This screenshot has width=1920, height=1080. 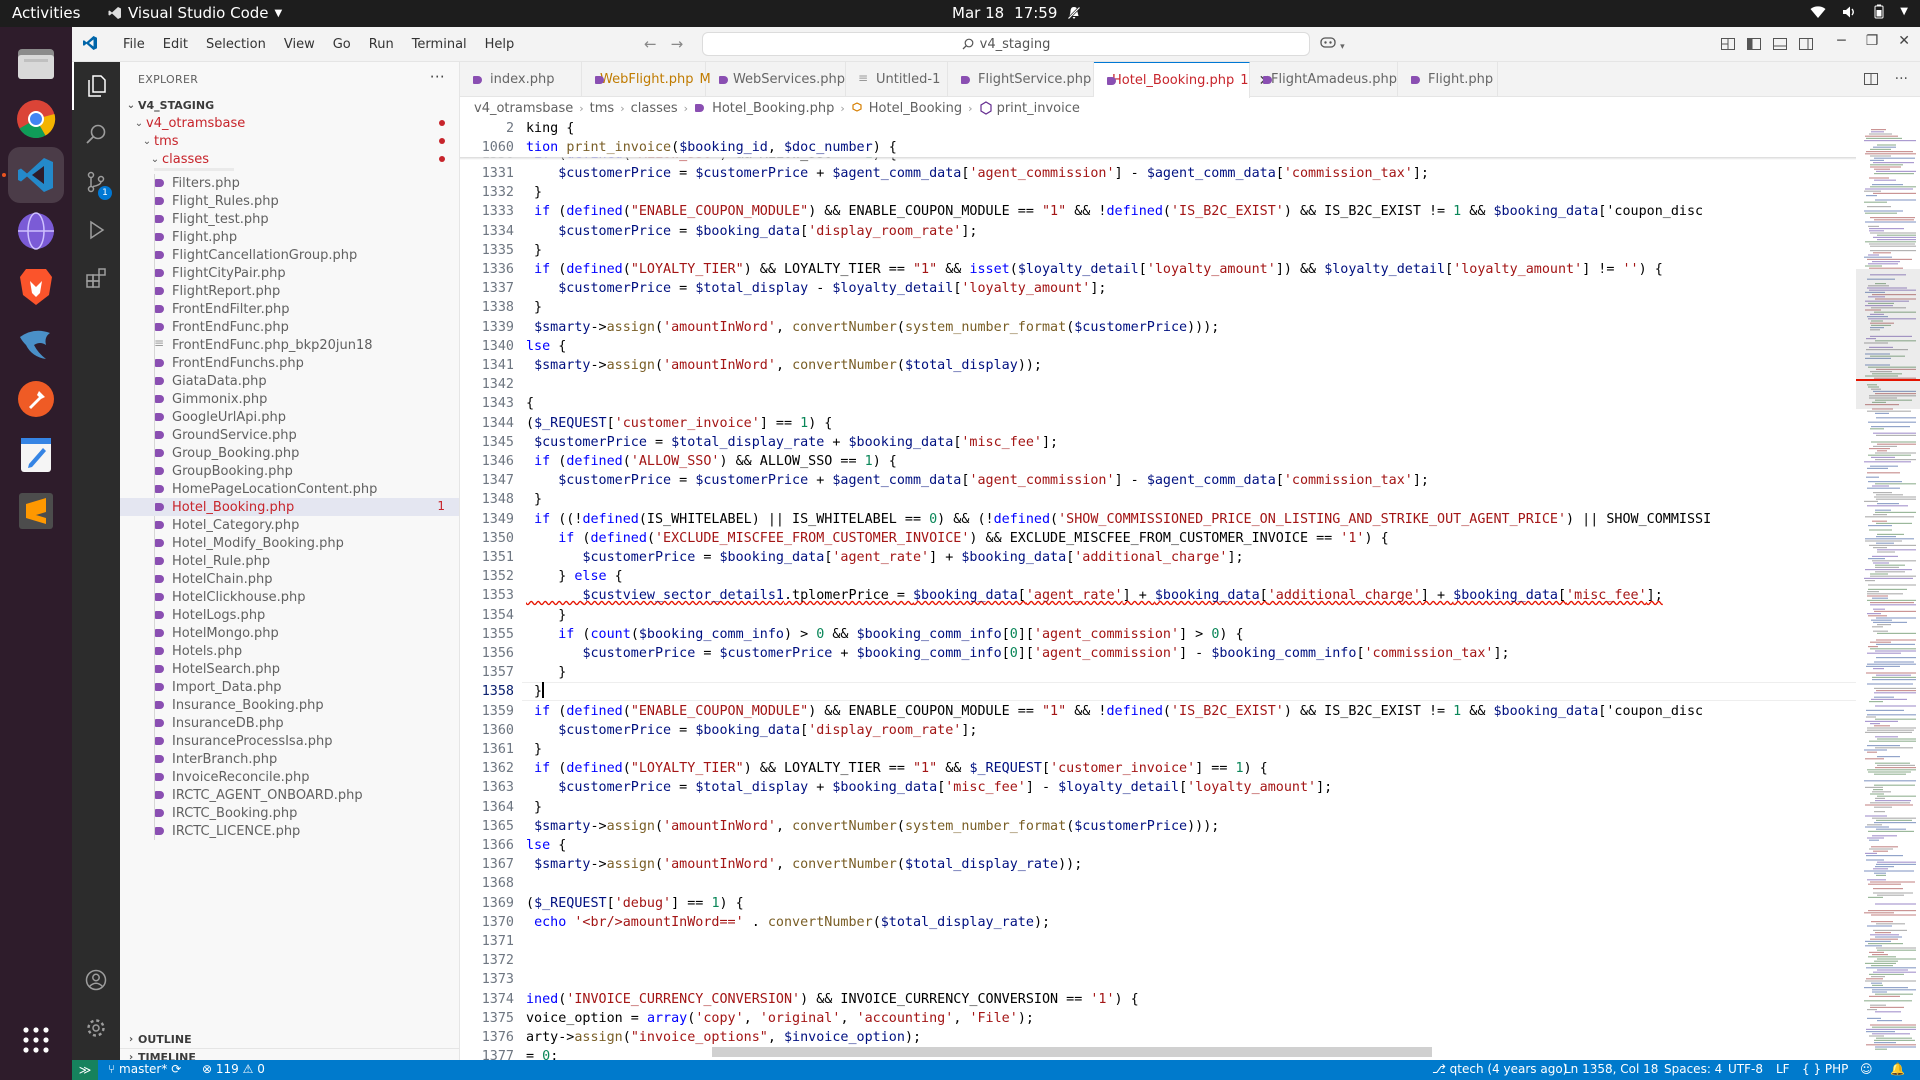 I want to click on split-editor-icon, so click(x=1871, y=79).